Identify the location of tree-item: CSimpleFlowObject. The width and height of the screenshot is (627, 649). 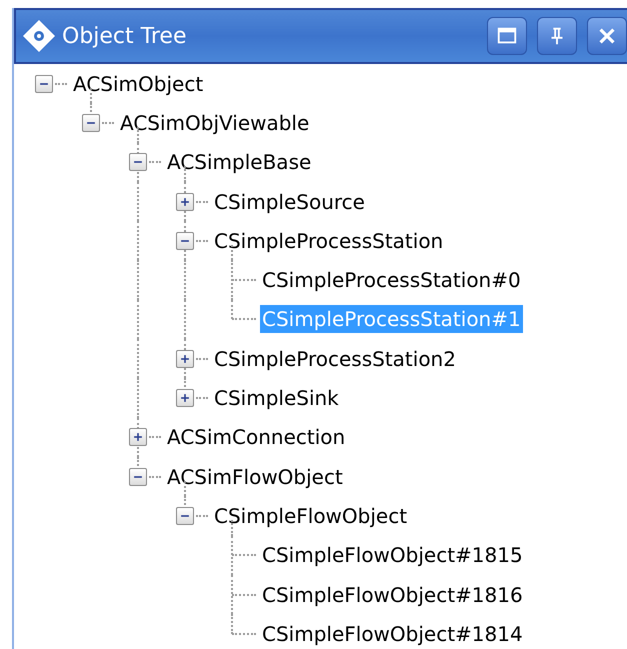
(311, 516).